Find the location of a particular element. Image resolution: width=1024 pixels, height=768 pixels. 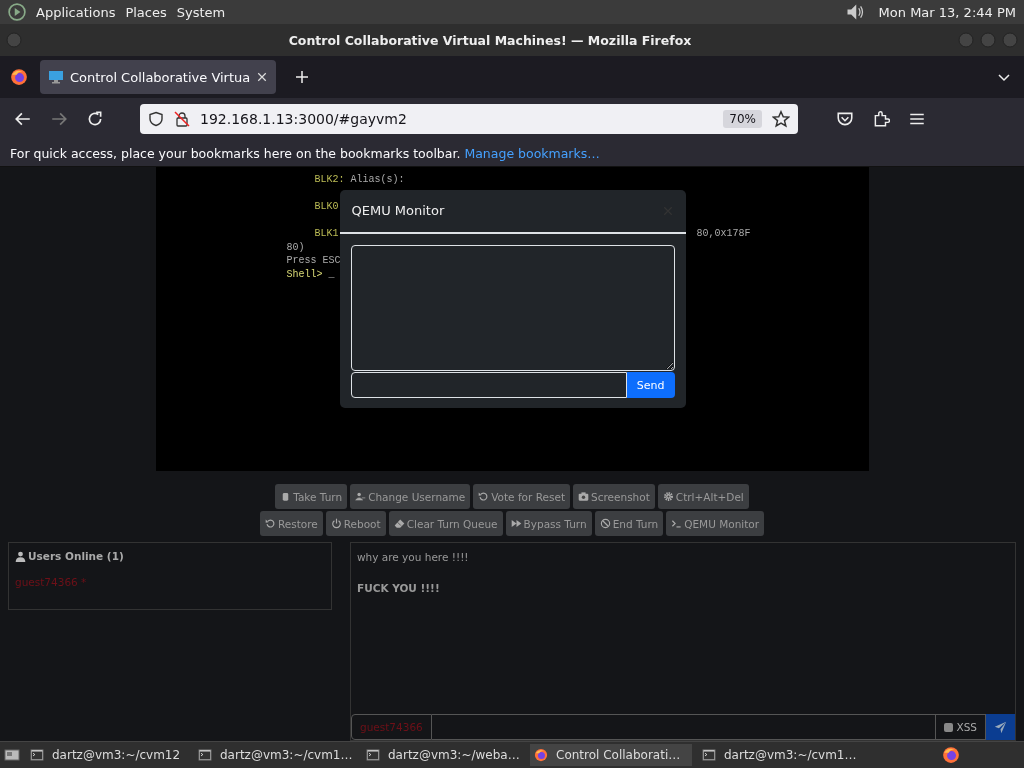

dialog-title: QEMU Monitor is located at coordinates (398, 211).